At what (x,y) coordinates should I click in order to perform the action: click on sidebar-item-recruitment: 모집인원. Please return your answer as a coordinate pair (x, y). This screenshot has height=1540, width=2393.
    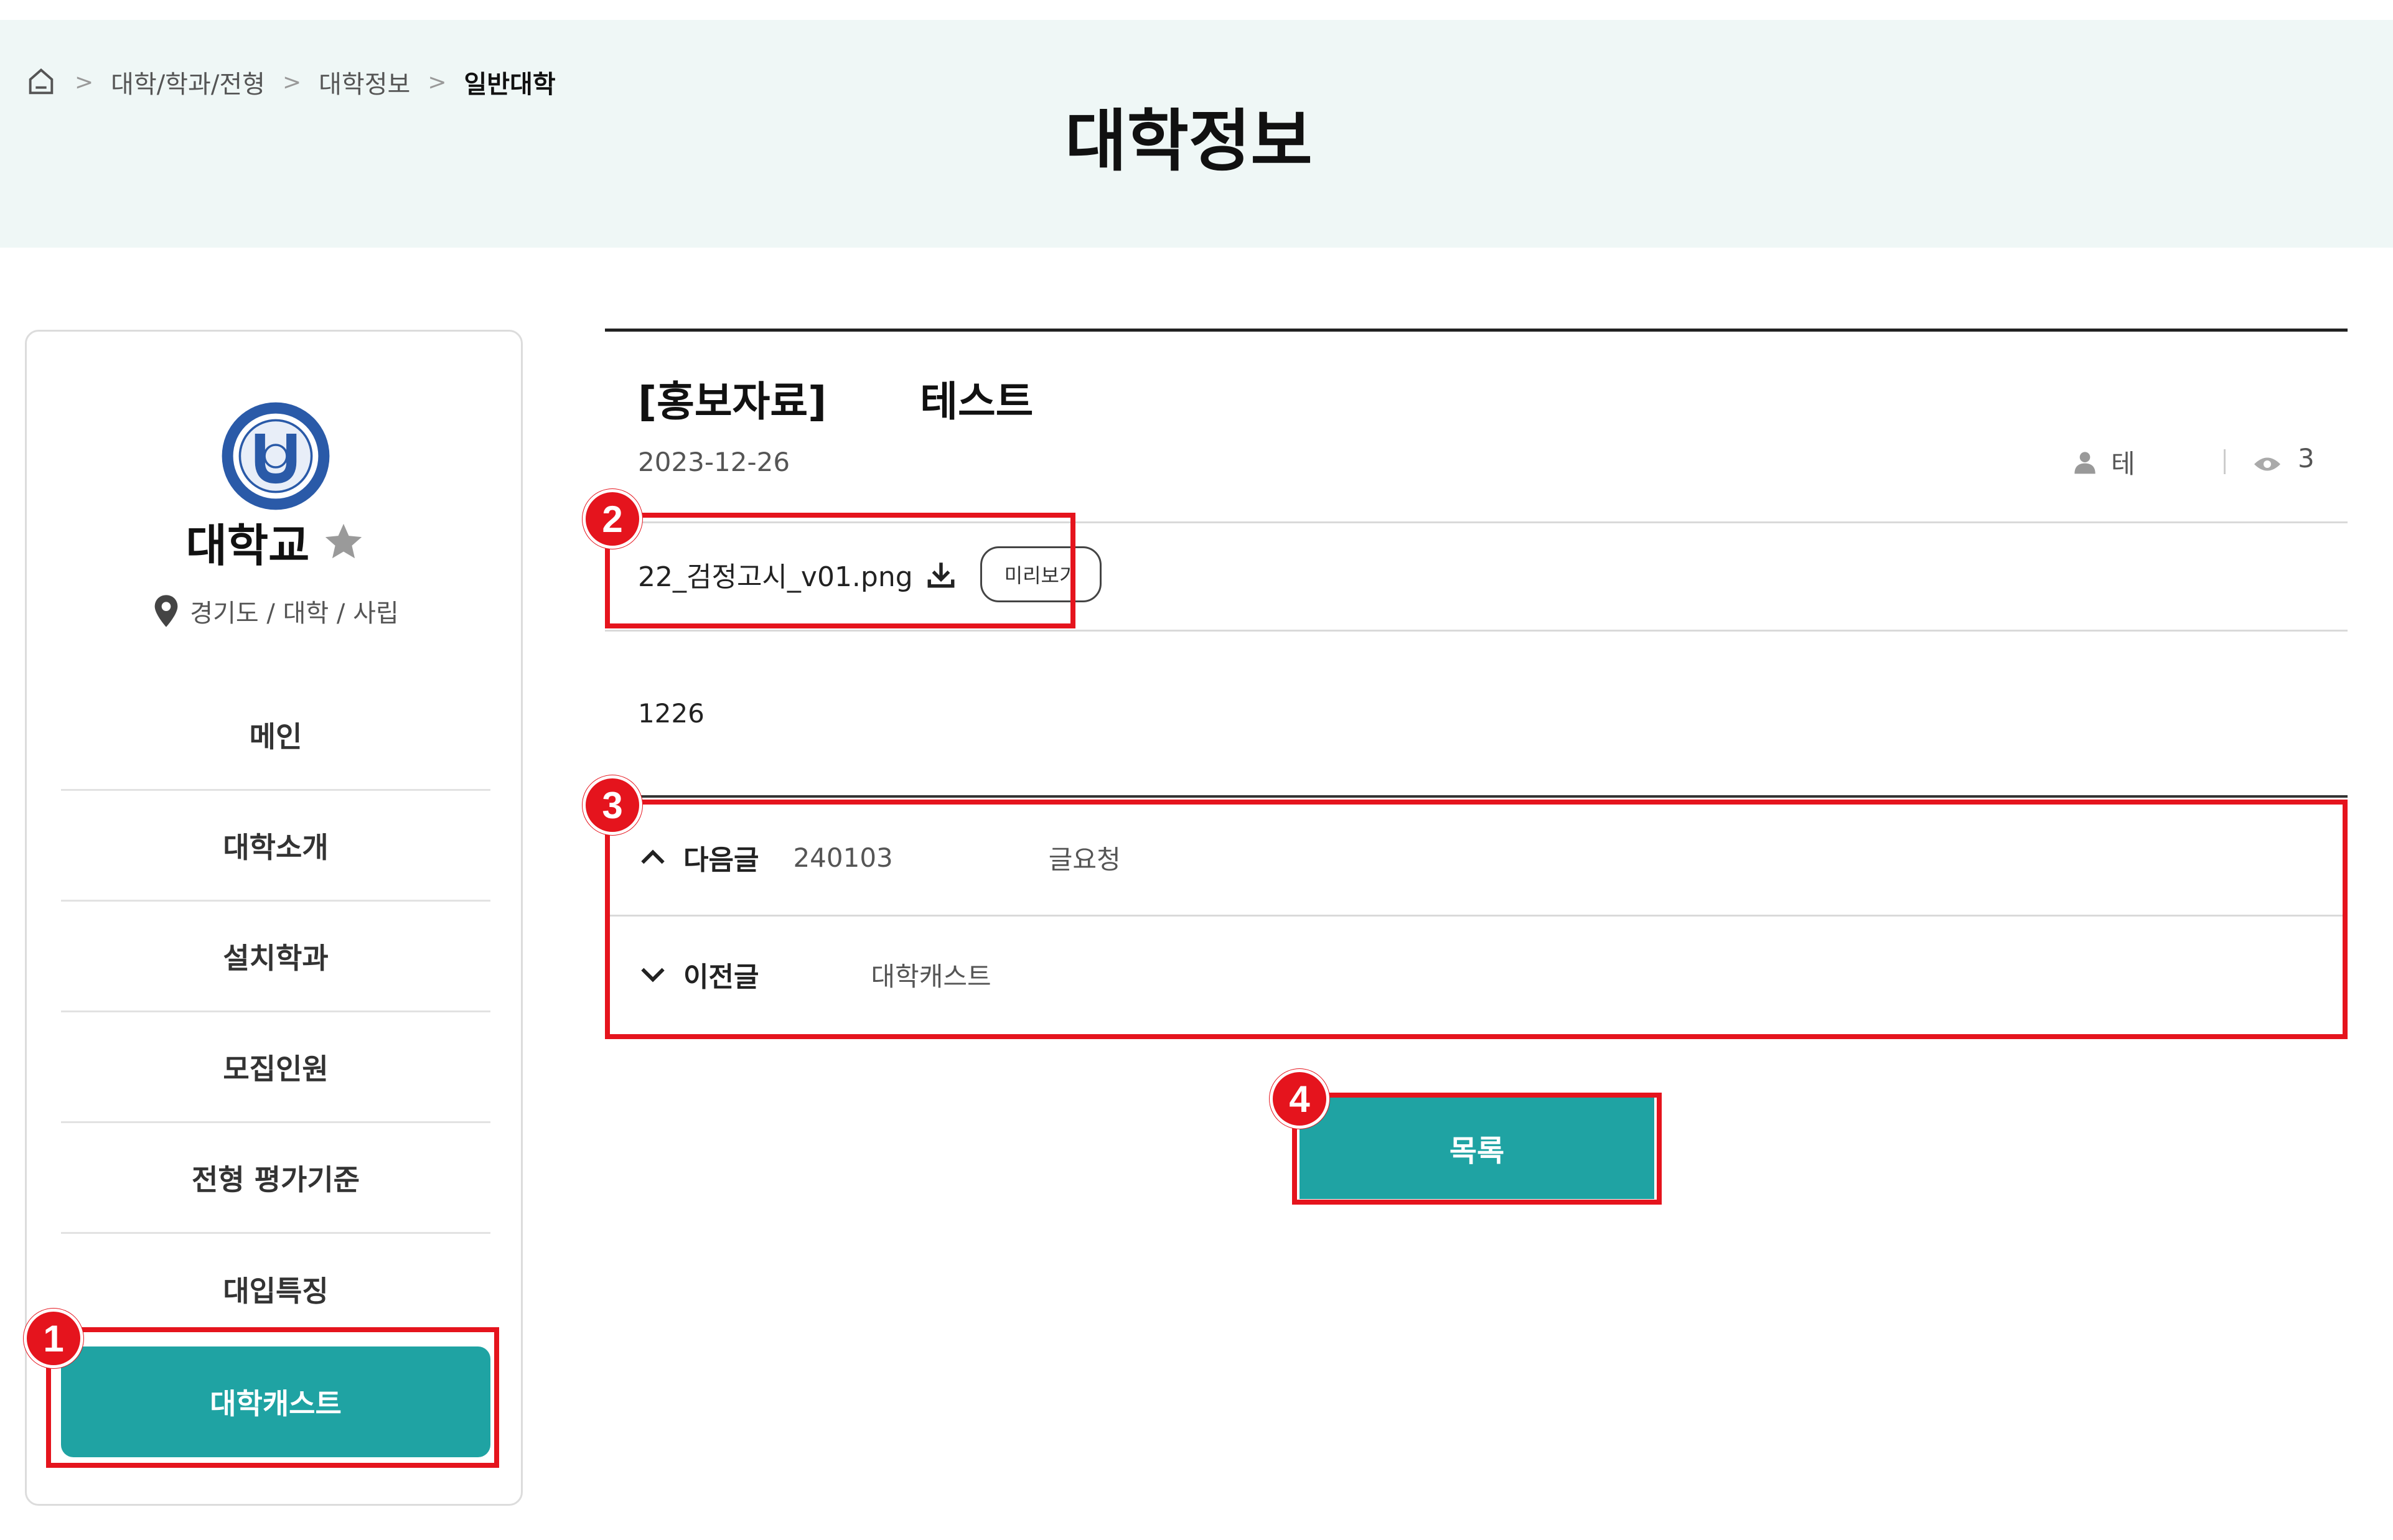
    Looking at the image, I should click on (276, 1067).